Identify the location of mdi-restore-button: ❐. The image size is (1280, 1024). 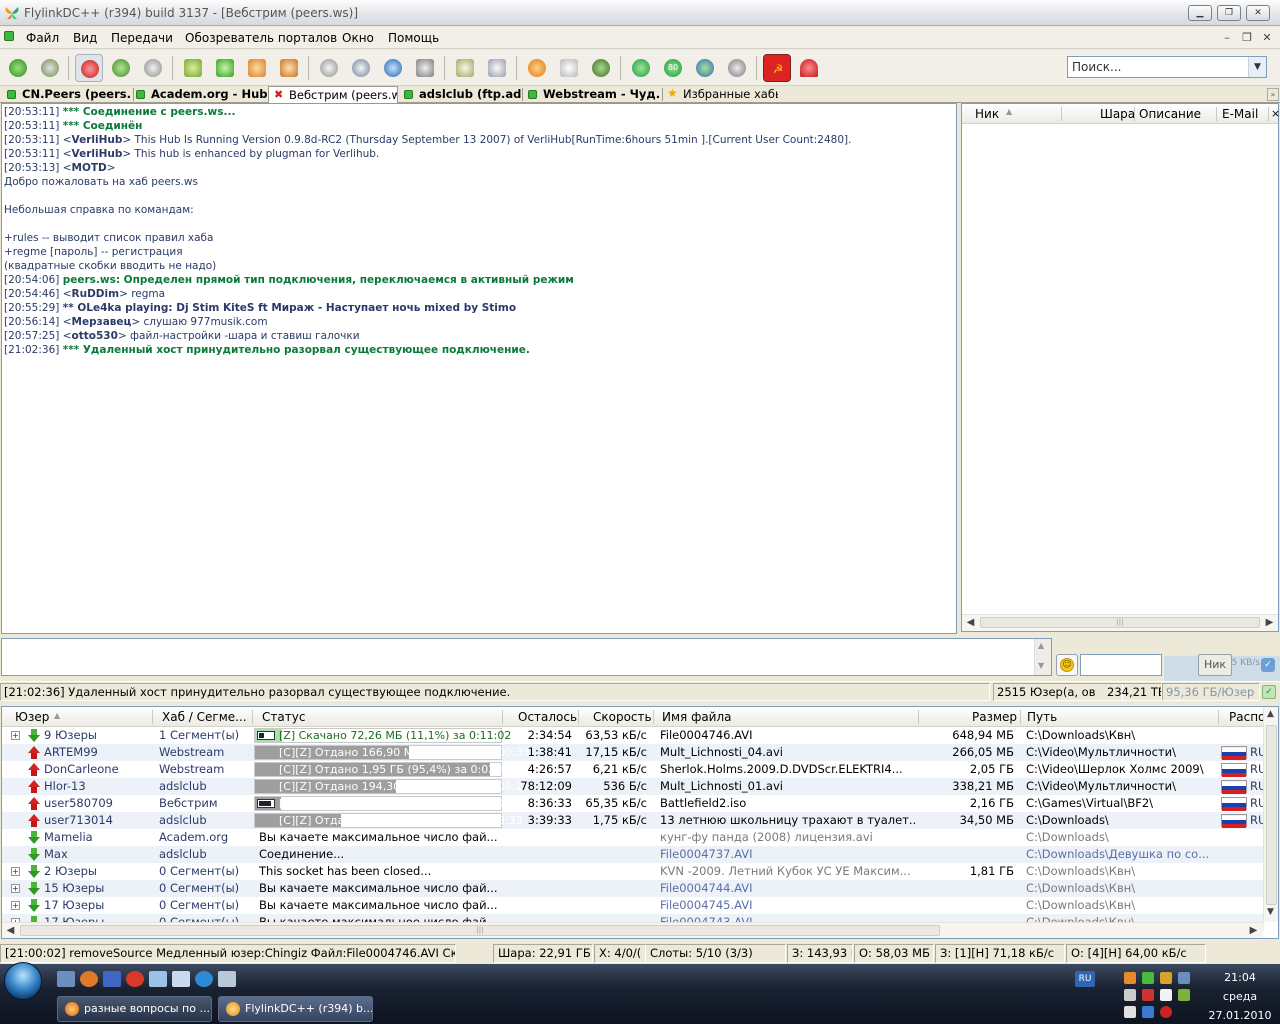
(1247, 38).